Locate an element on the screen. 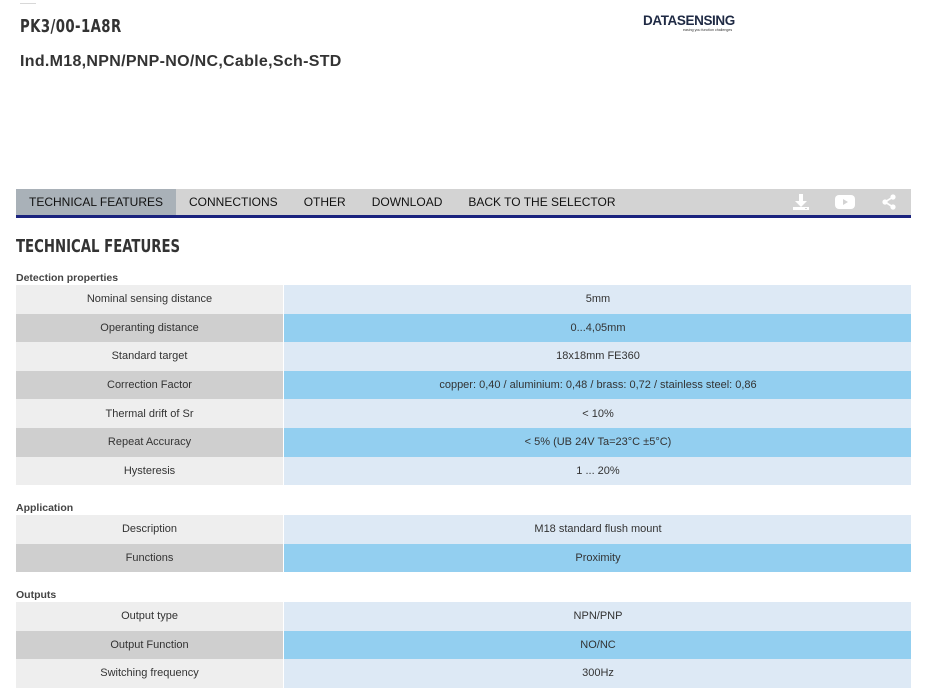 The image size is (951, 697). section-title: TECHNICAL FEATURES is located at coordinates (98, 246).